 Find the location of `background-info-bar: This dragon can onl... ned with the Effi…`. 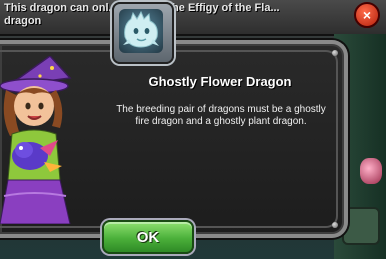

background-info-bar: This dragon can onl... ned with the Effi… is located at coordinates (193, 18).